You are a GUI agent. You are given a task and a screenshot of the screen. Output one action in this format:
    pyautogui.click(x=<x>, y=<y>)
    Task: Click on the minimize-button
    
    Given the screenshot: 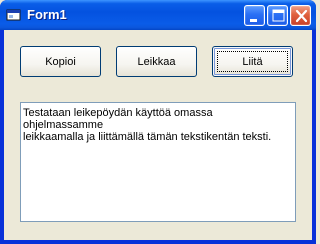 What is the action you would take?
    pyautogui.click(x=254, y=15)
    